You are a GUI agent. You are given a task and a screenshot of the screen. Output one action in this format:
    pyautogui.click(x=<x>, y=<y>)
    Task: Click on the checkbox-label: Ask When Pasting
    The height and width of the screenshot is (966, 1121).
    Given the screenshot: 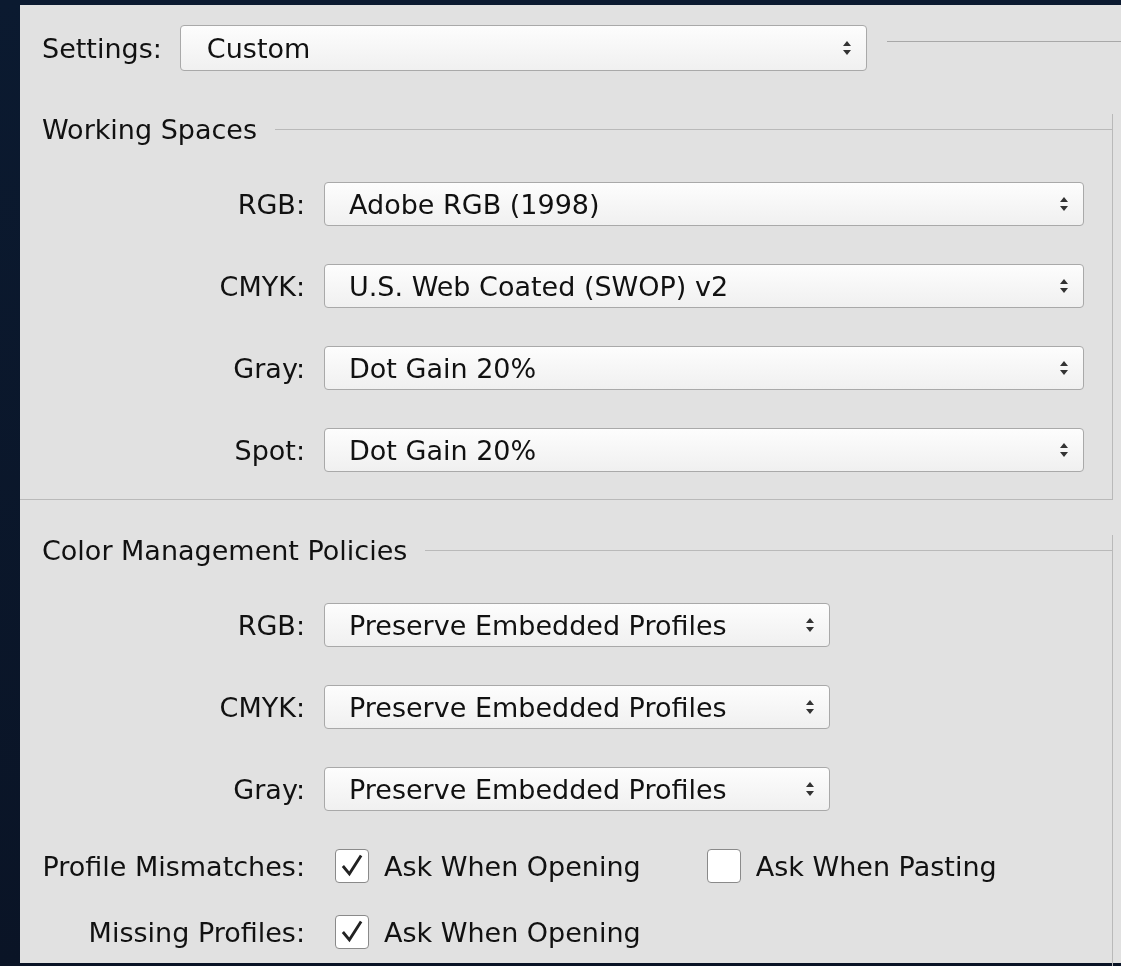 What is the action you would take?
    pyautogui.click(x=876, y=866)
    